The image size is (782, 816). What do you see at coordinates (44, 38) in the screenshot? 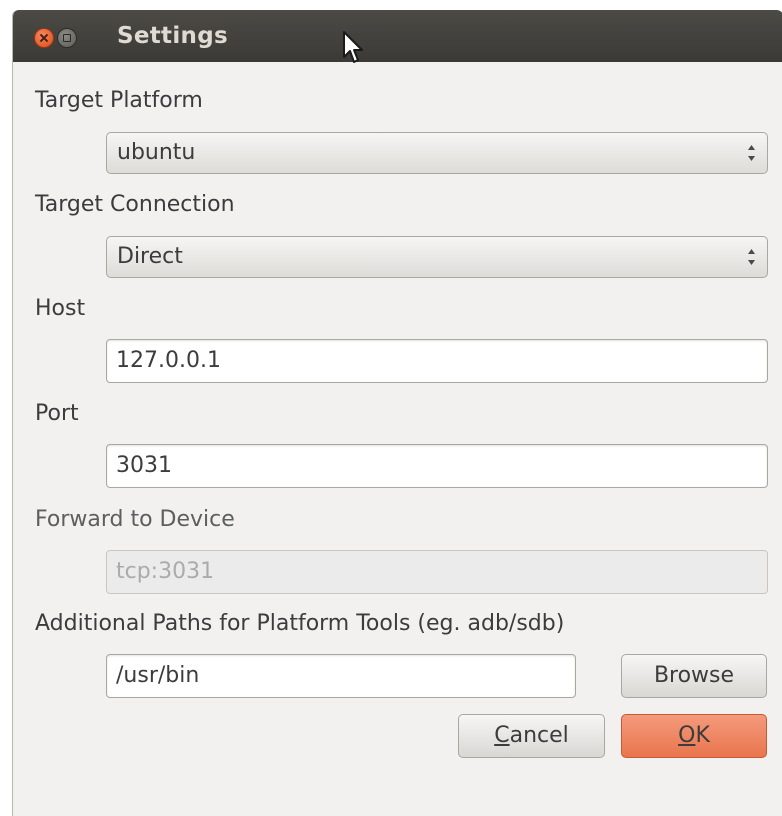
I see `close-icon` at bounding box center [44, 38].